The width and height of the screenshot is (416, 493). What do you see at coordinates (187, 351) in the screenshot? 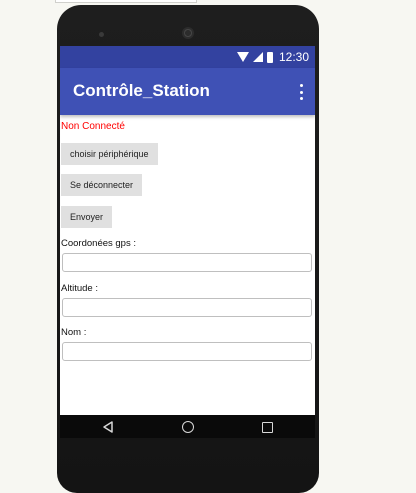
I see `name-field` at bounding box center [187, 351].